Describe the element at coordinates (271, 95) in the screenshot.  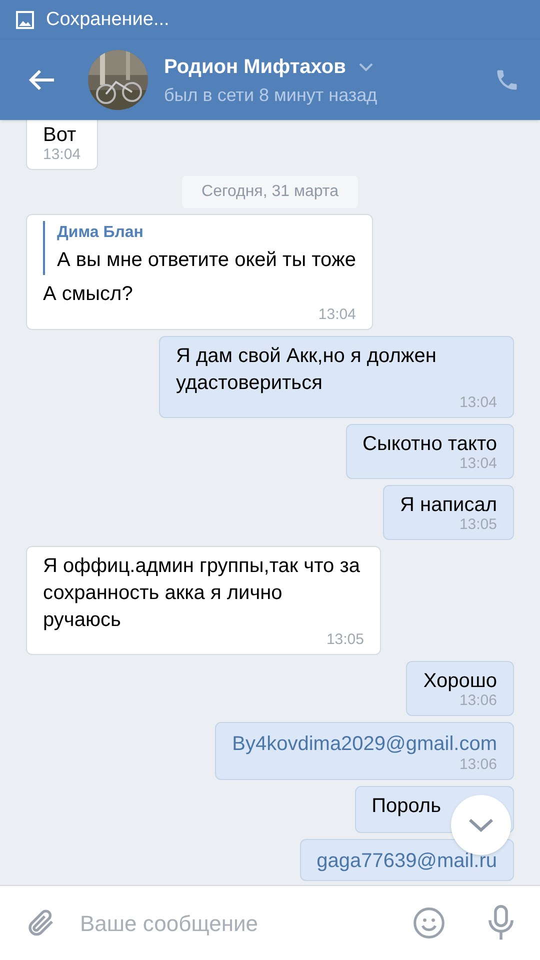
I see `last-seen: был в сети 8 минут назад` at that location.